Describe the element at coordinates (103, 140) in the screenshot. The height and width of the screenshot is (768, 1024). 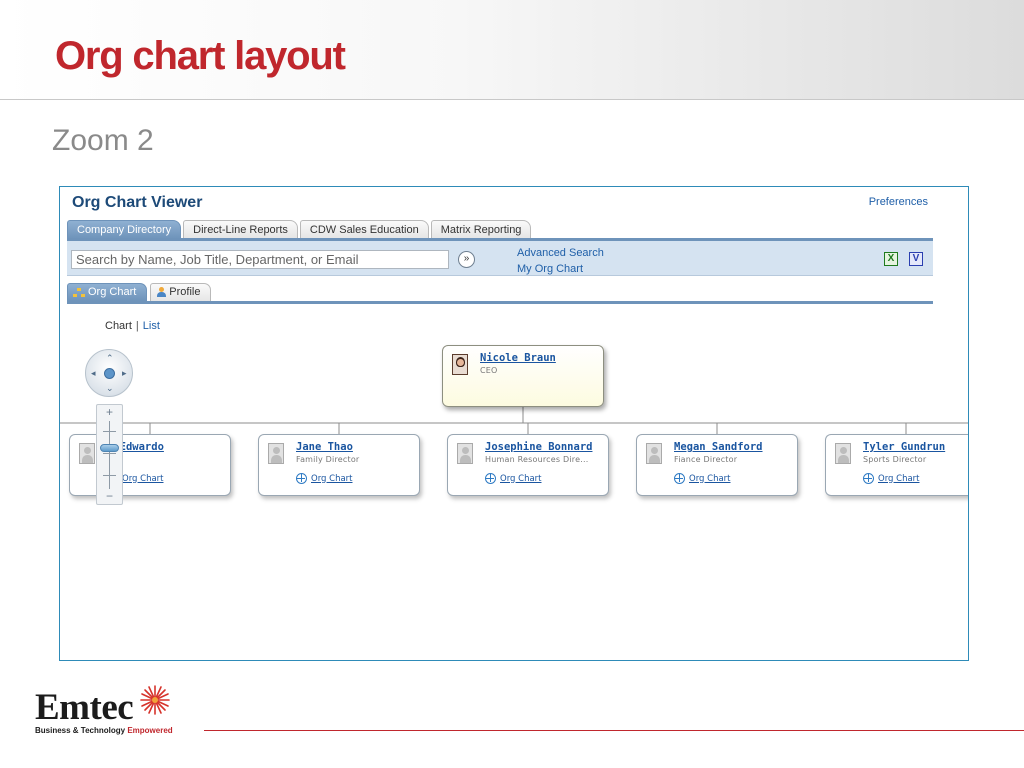
I see `slide-subtitle: Zoom 2` at that location.